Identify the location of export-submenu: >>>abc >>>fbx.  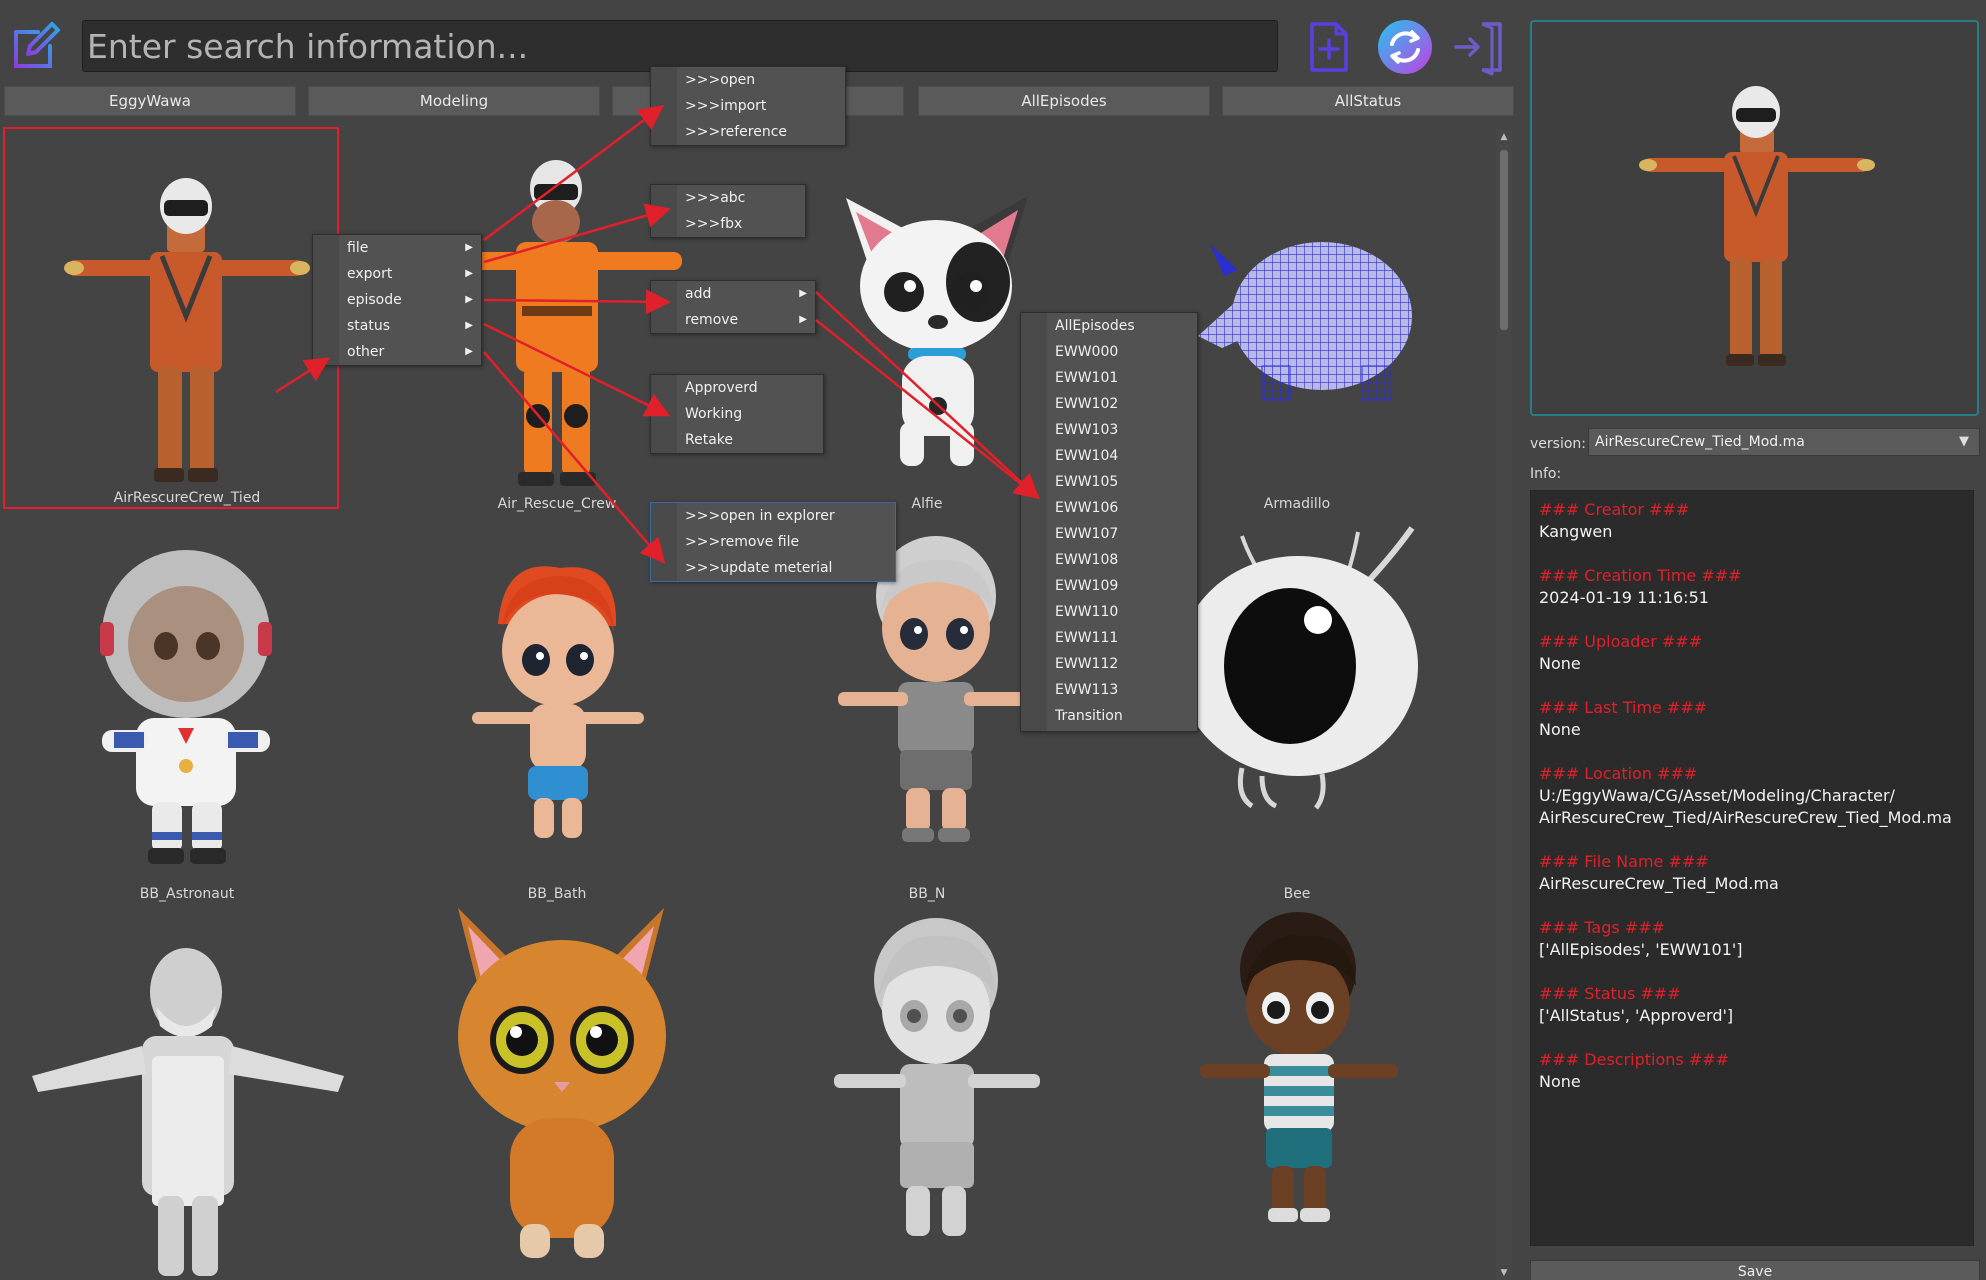
(728, 211).